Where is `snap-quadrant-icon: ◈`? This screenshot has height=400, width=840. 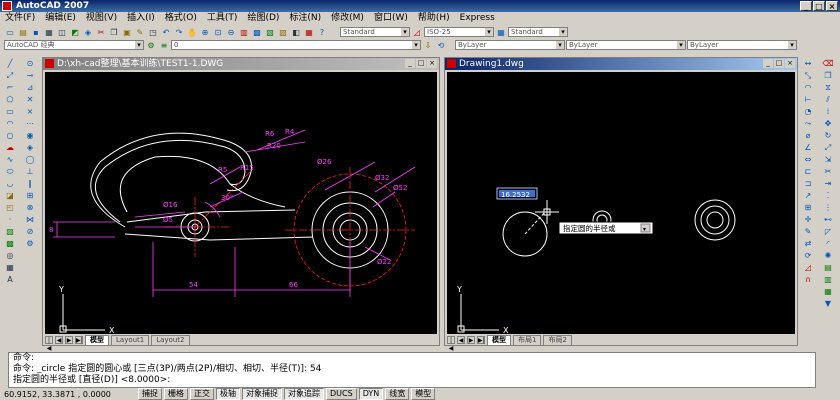 snap-quadrant-icon: ◈ is located at coordinates (30, 147).